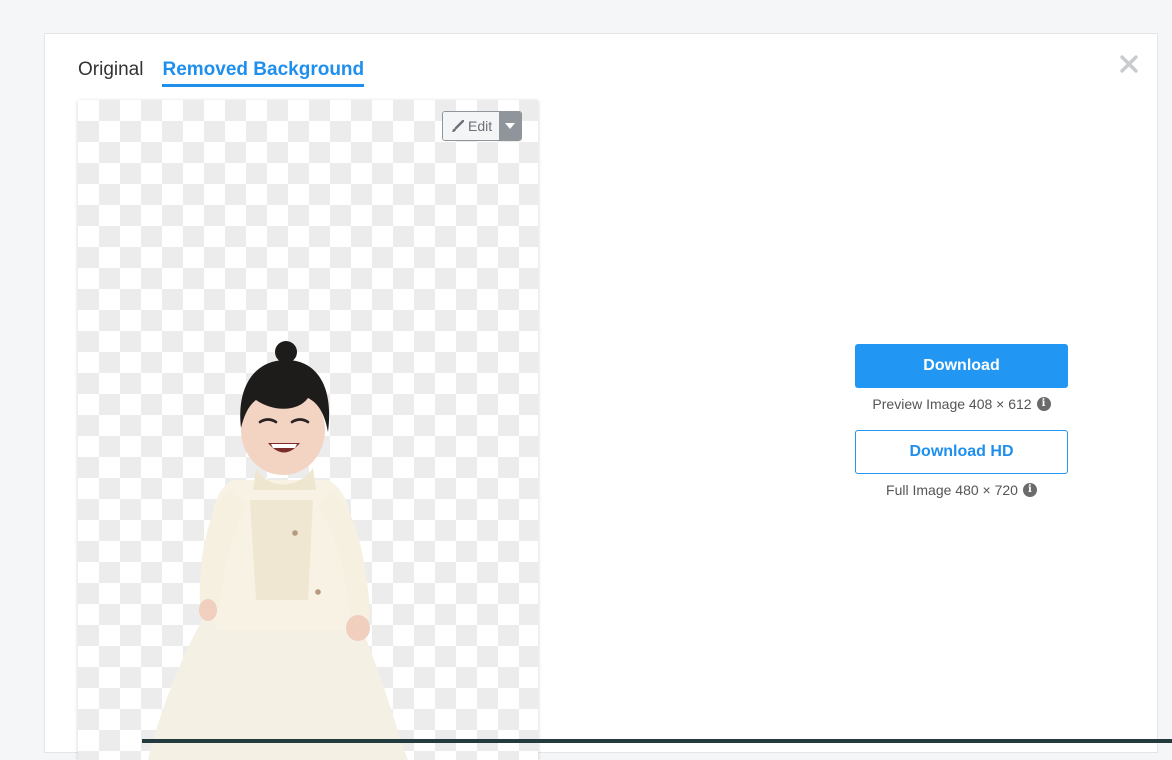  I want to click on caret-down-icon, so click(510, 126).